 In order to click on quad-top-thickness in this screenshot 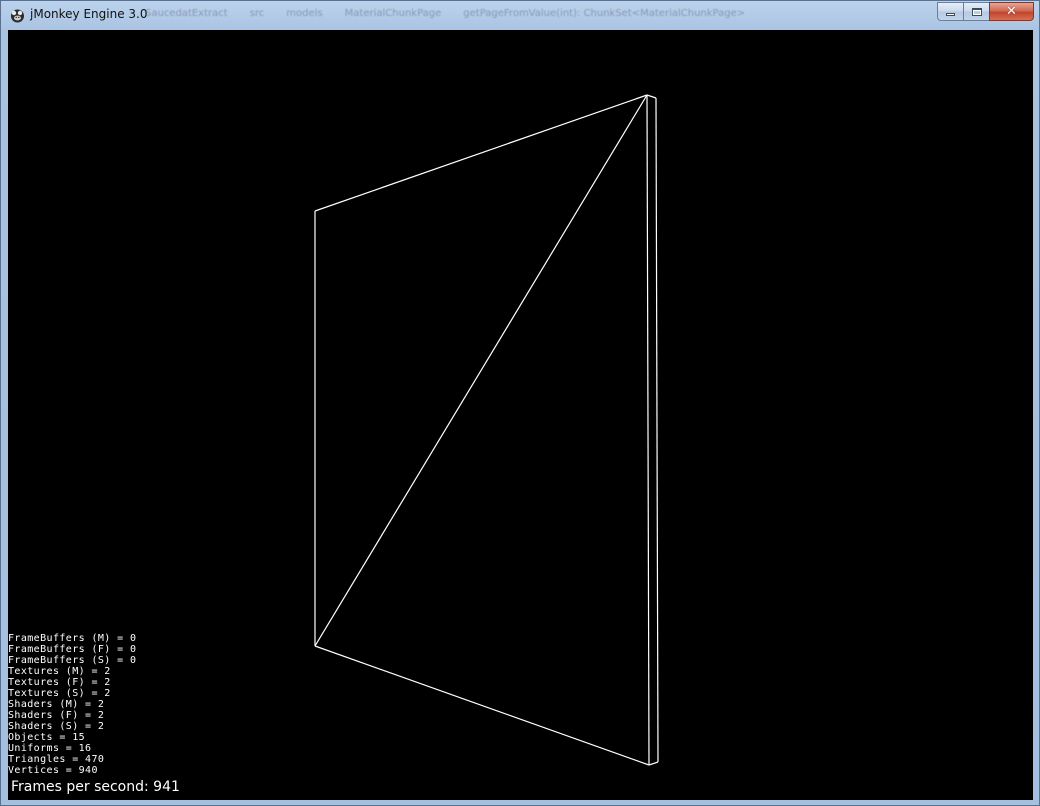, I will do `click(651, 96)`.